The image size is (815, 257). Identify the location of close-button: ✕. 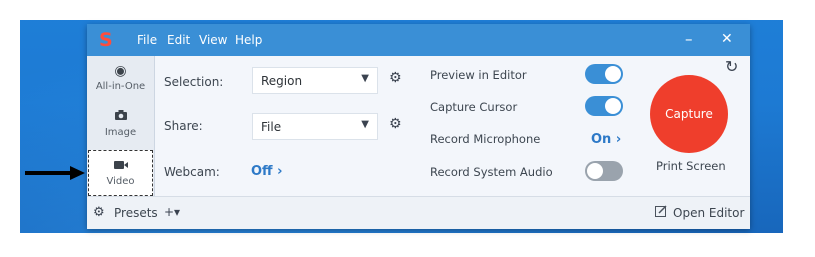
(727, 39).